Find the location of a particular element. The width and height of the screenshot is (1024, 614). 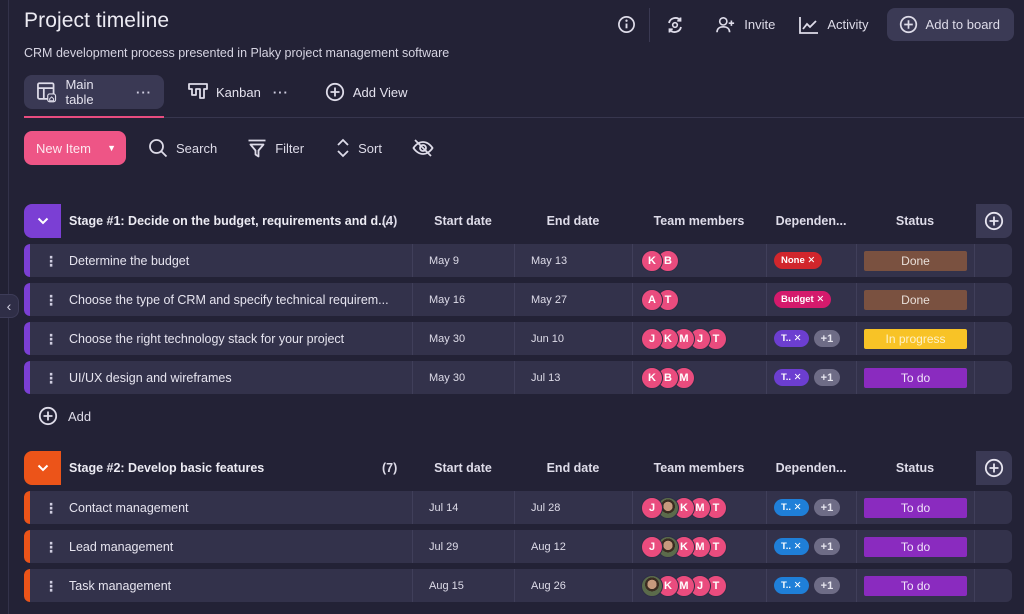

add-to-board-button: Add to board is located at coordinates (950, 24).